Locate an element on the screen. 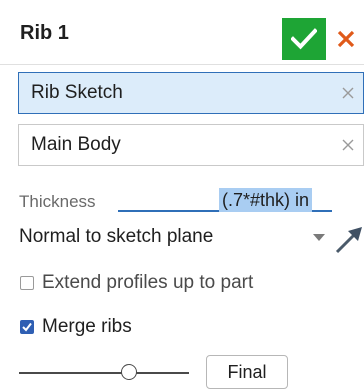 This screenshot has width=364, height=389. checkbox-check-icon is located at coordinates (26, 327).